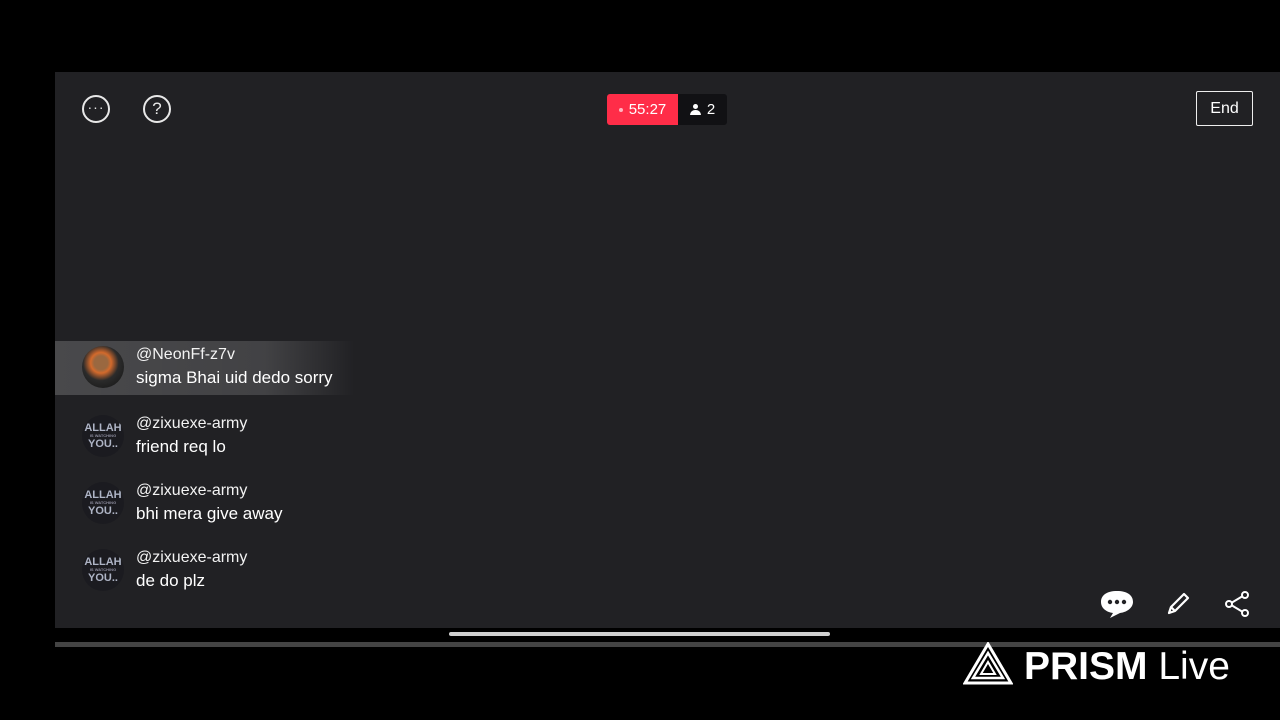 The height and width of the screenshot is (720, 1280). What do you see at coordinates (1127, 666) in the screenshot?
I see `prism-live-watermark: PRISM Live` at bounding box center [1127, 666].